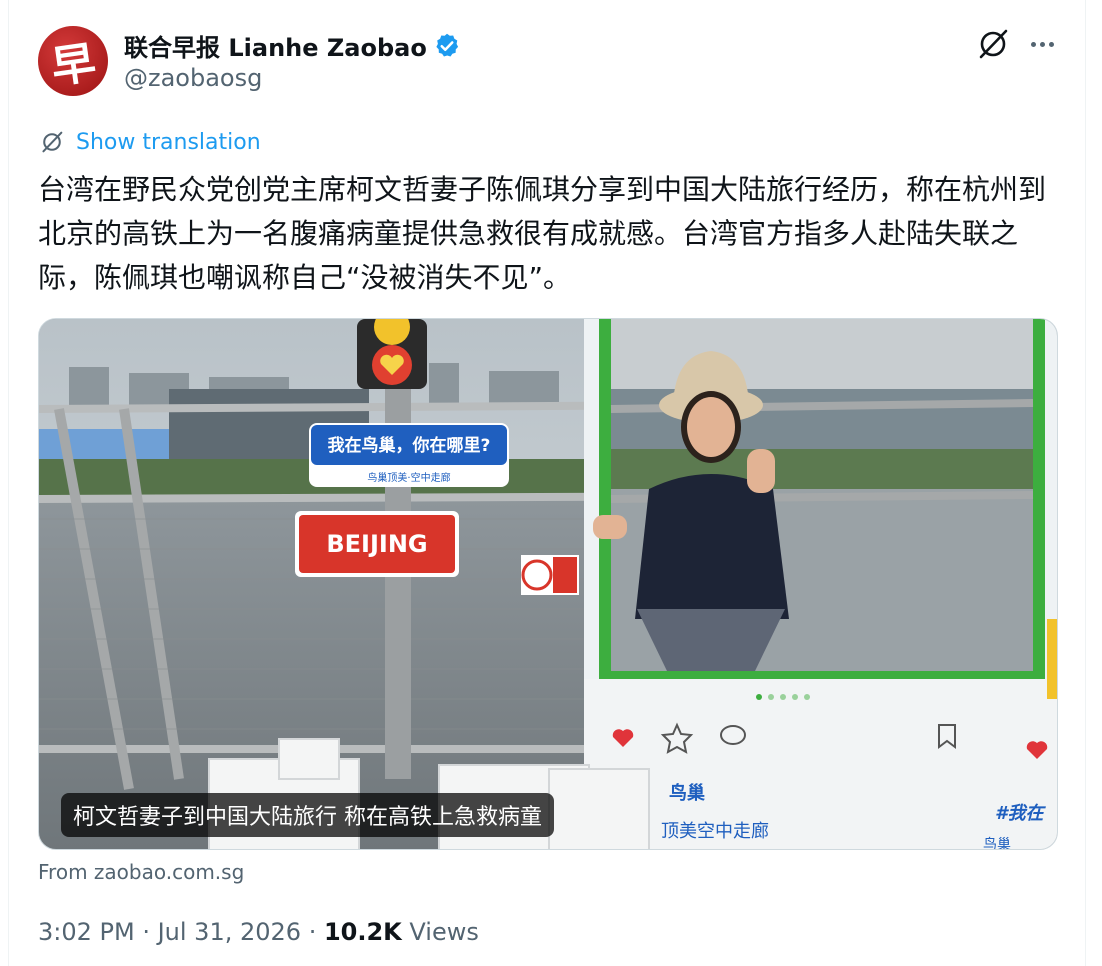 The width and height of the screenshot is (1102, 966). I want to click on display-name-row: 联合早报 Lianhe Zaobao, so click(292, 45).